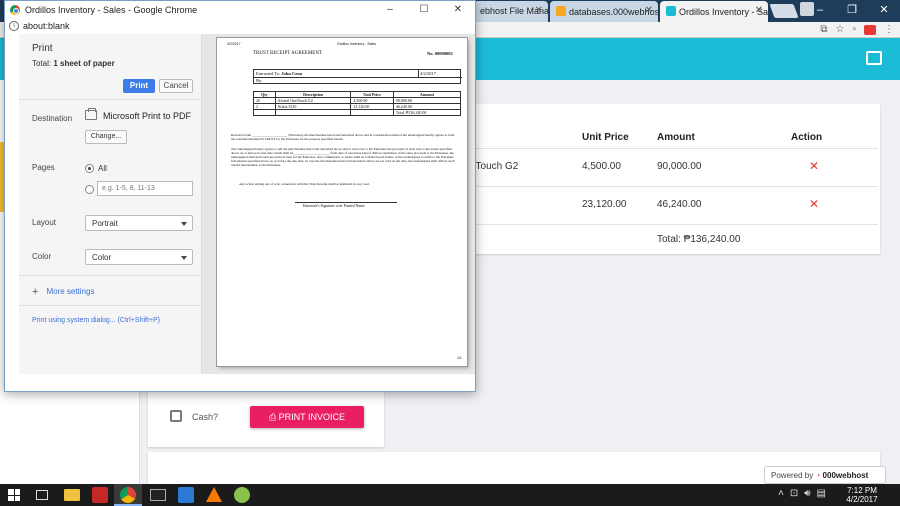 This screenshot has width=900, height=506. What do you see at coordinates (699, 239) in the screenshot?
I see `total-amount: Total: ₱136,240.00` at bounding box center [699, 239].